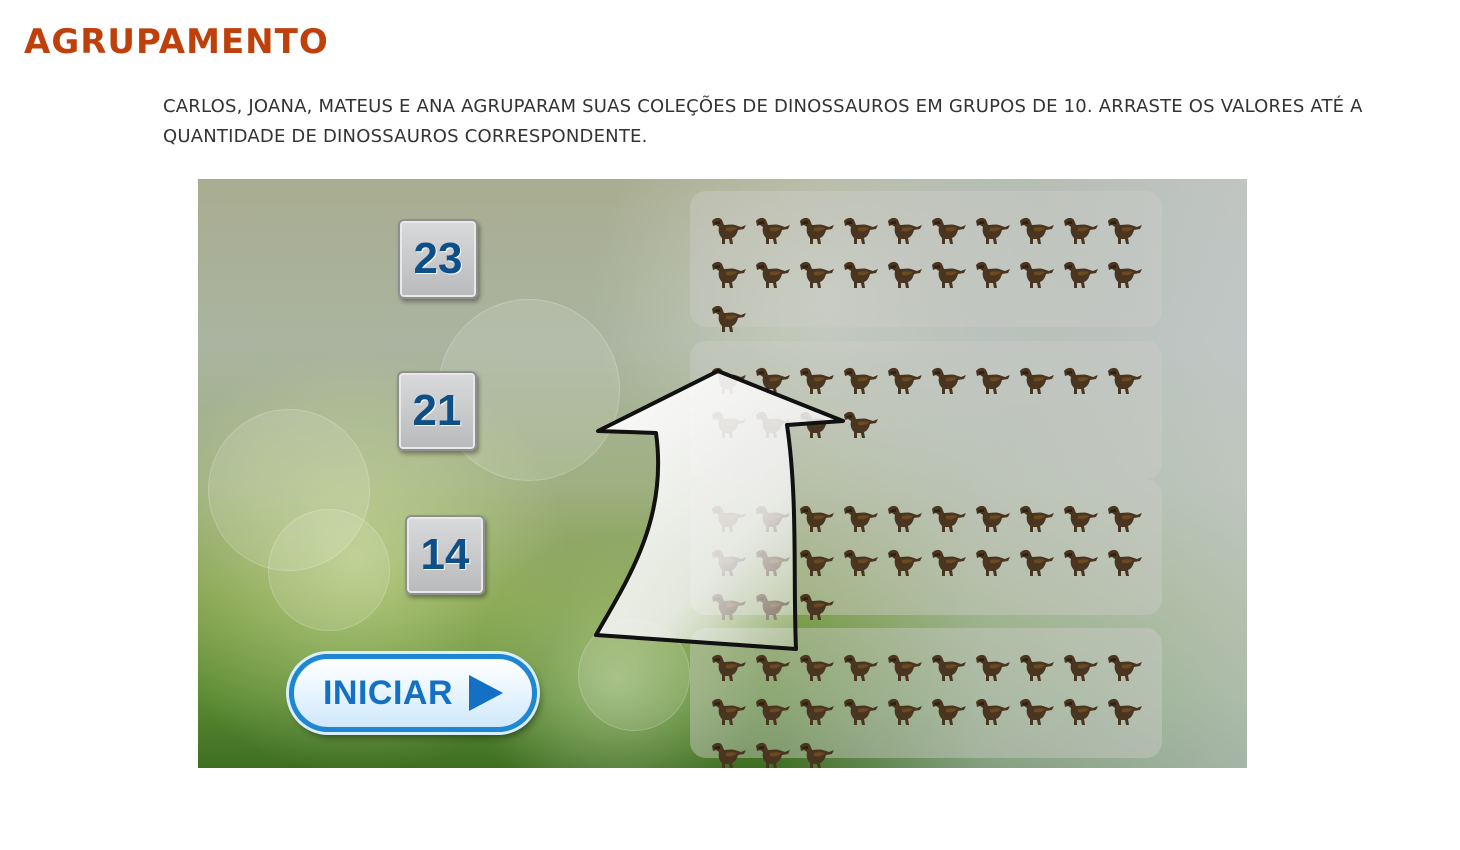 The image size is (1460, 850). What do you see at coordinates (445, 555) in the screenshot?
I see `value-tile-3: 14` at bounding box center [445, 555].